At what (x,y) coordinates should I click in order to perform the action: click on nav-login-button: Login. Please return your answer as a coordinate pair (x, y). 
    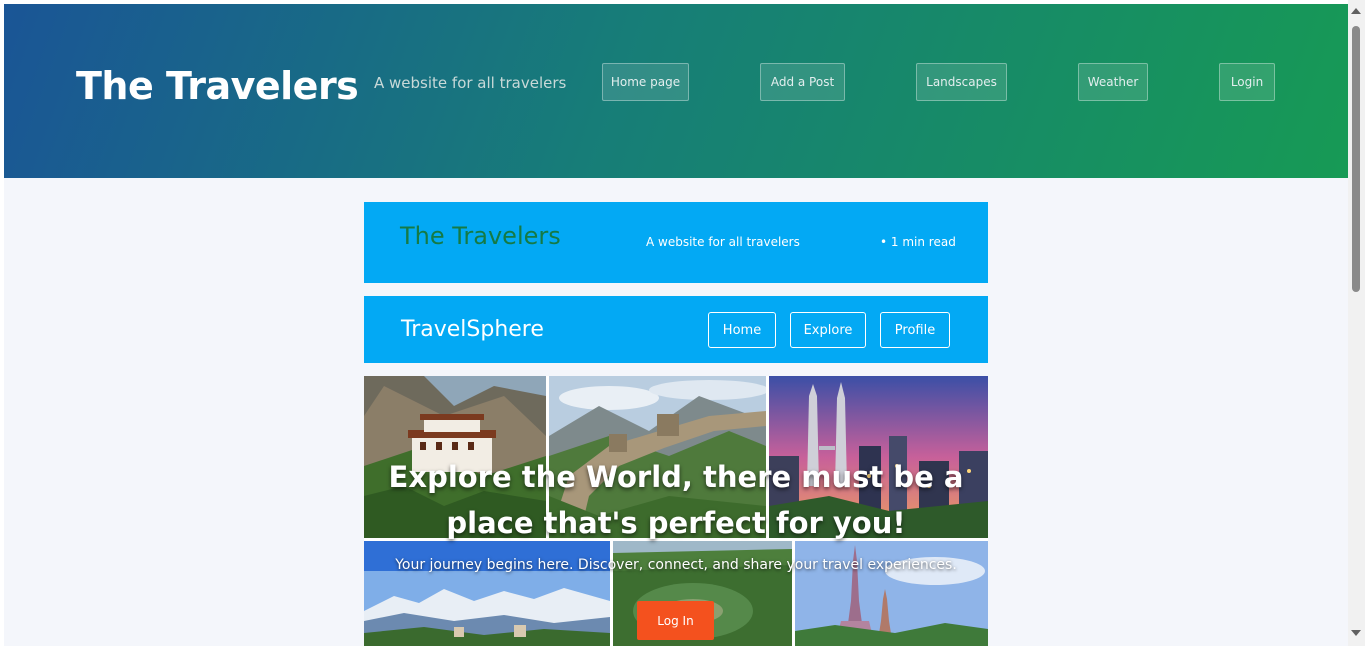
    Looking at the image, I should click on (1247, 82).